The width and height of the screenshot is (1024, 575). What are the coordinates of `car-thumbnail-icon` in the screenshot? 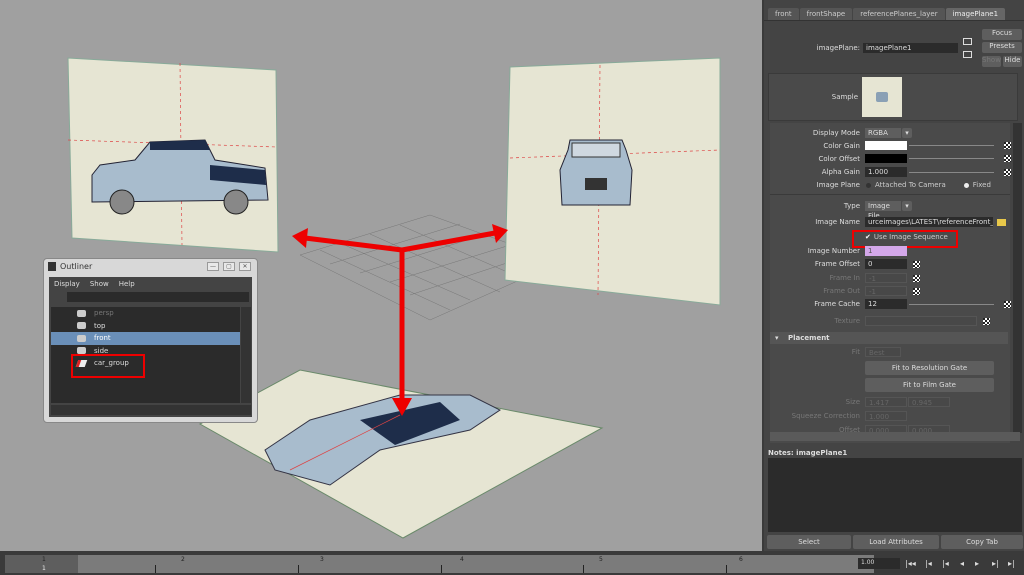 It's located at (882, 97).